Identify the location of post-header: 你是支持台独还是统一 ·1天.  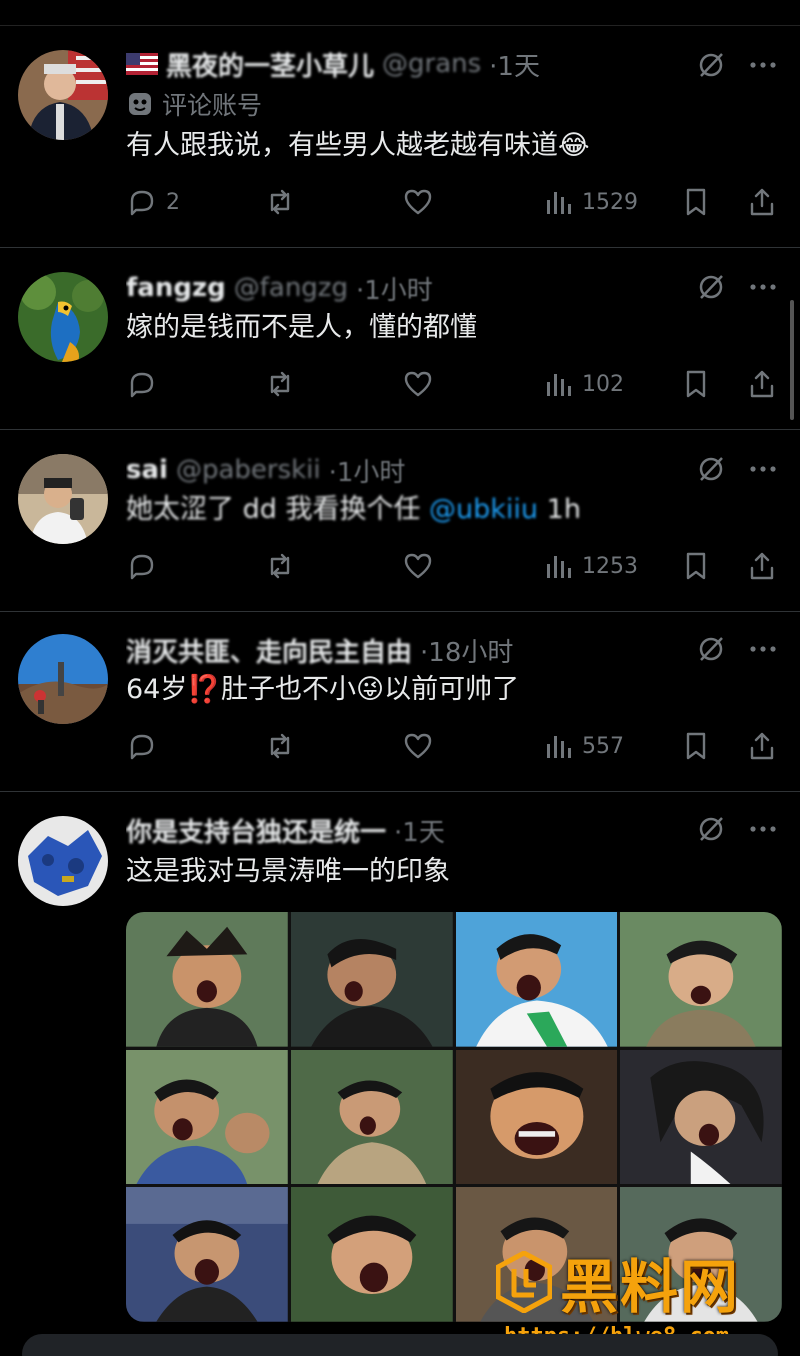
(398, 830).